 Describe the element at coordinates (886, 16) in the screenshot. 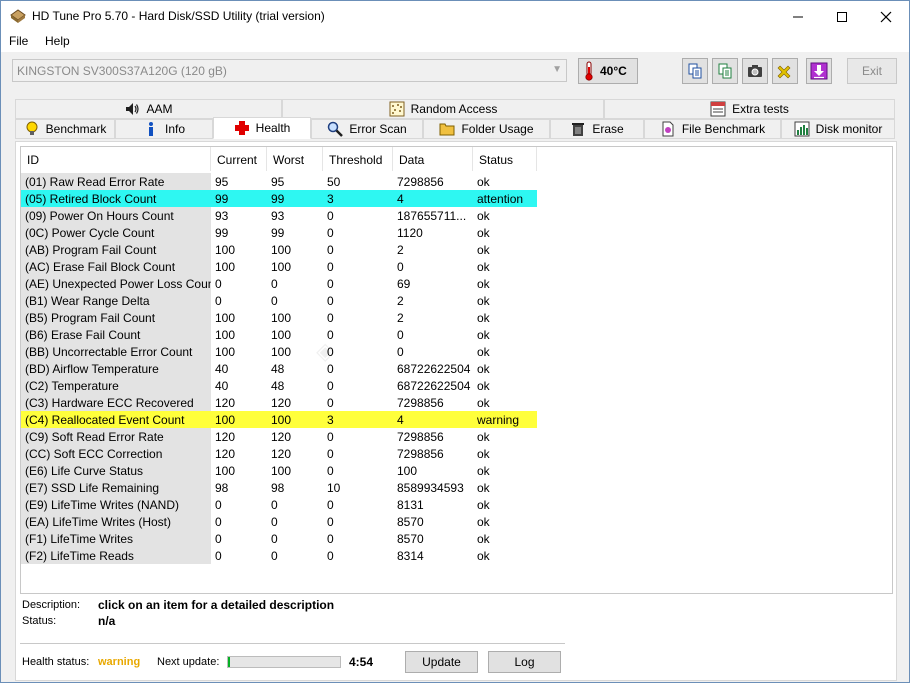

I see `close-button` at that location.